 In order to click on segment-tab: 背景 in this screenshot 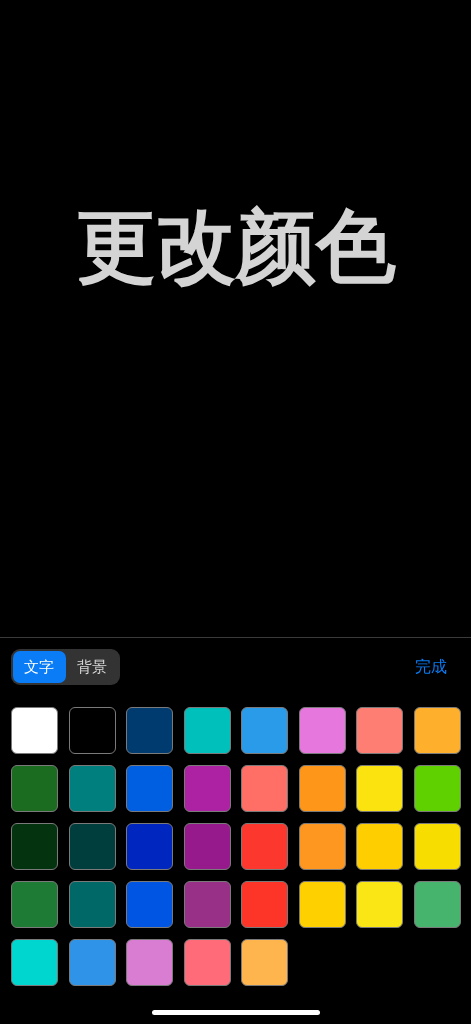, I will do `click(91, 667)`.